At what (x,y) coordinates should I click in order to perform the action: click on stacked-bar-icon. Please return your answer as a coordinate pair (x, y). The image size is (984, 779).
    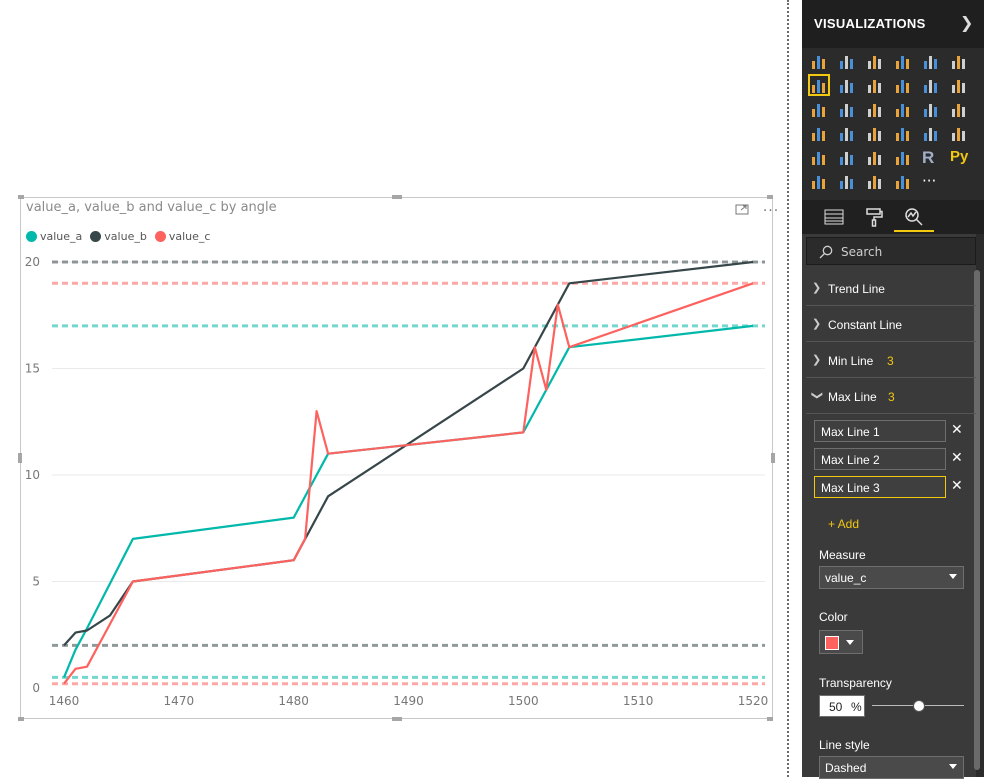
    Looking at the image, I should click on (819, 61).